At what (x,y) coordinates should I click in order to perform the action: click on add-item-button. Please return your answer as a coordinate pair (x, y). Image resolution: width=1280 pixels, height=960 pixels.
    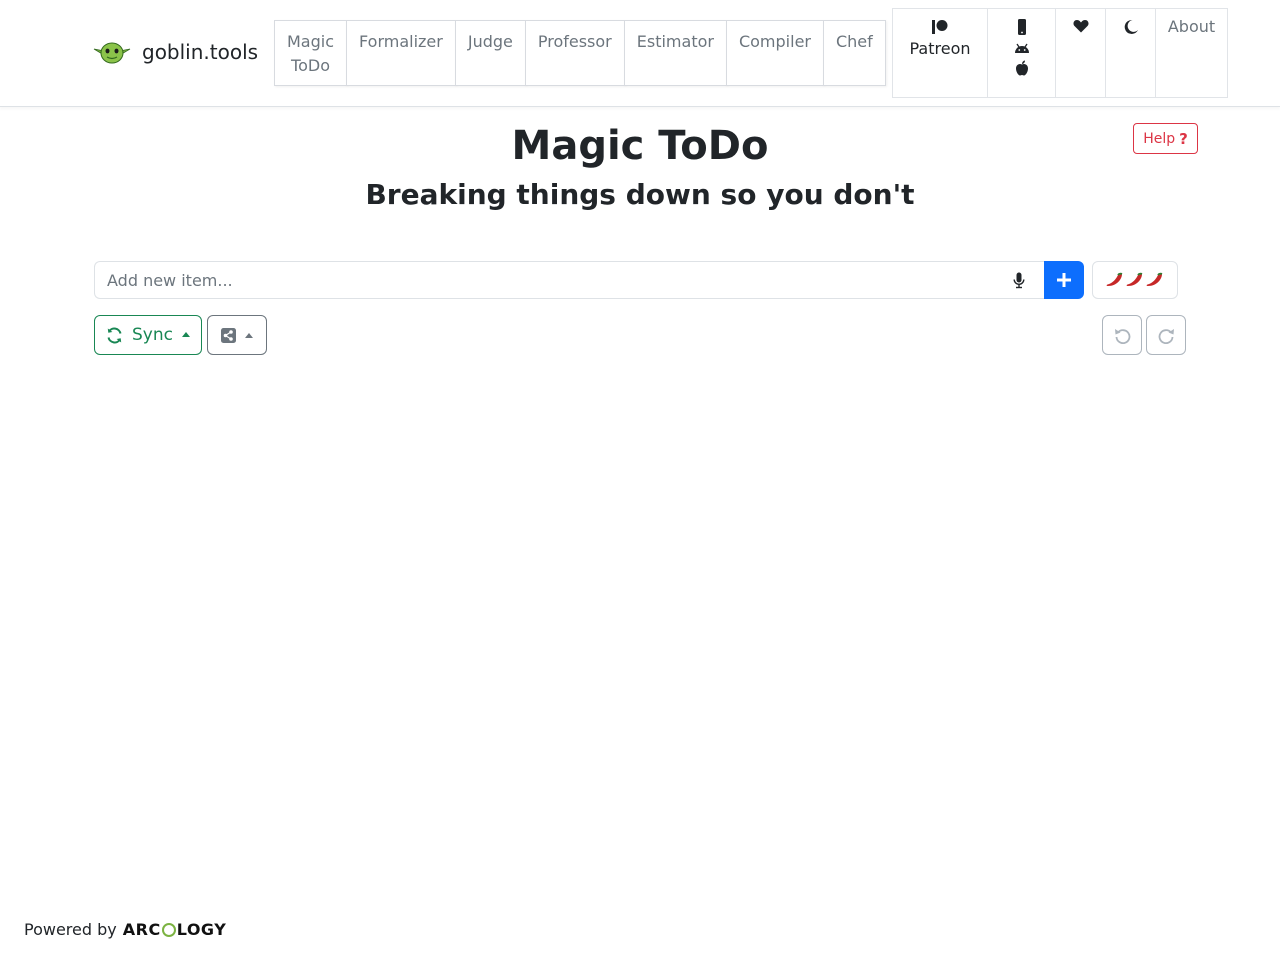
    Looking at the image, I should click on (1064, 280).